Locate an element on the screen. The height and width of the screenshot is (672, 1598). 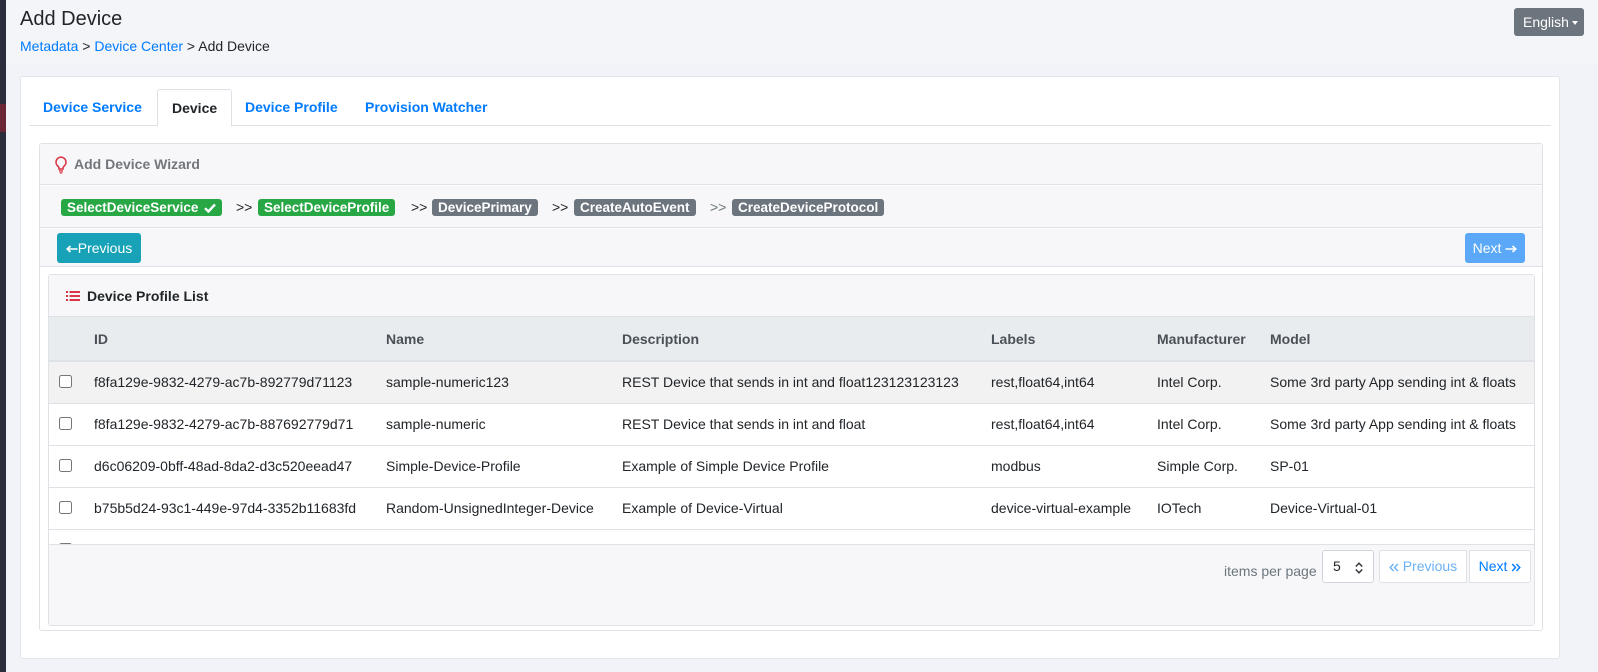
pagination-next-button: Next is located at coordinates (1500, 566).